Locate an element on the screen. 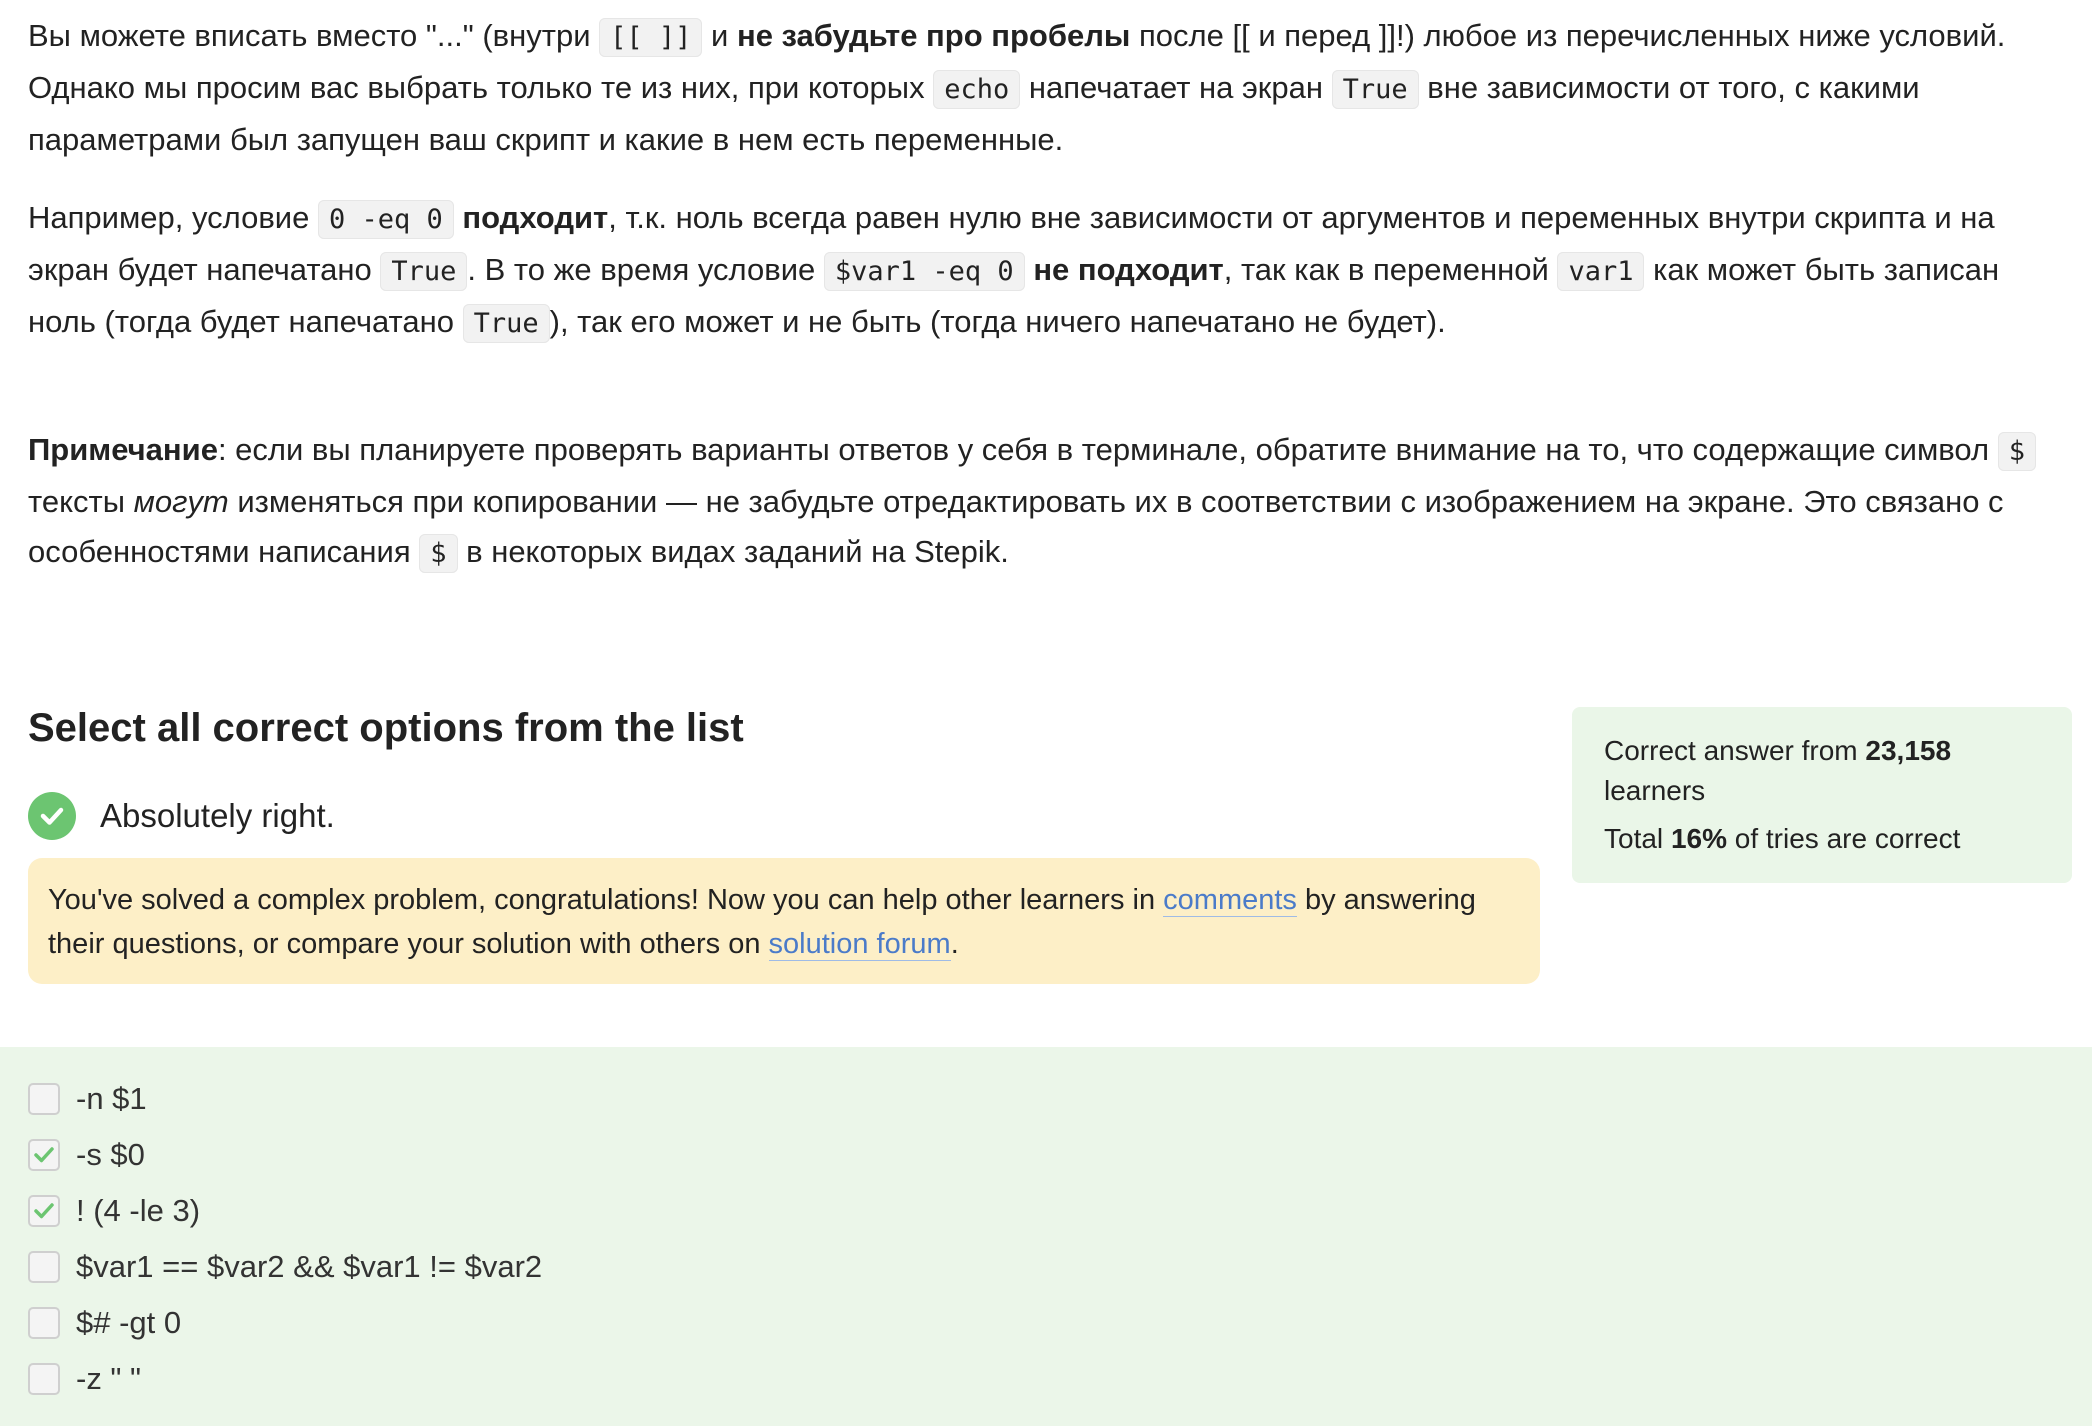 This screenshot has height=1426, width=2092. text: напечатает на экран is located at coordinates (1176, 87).